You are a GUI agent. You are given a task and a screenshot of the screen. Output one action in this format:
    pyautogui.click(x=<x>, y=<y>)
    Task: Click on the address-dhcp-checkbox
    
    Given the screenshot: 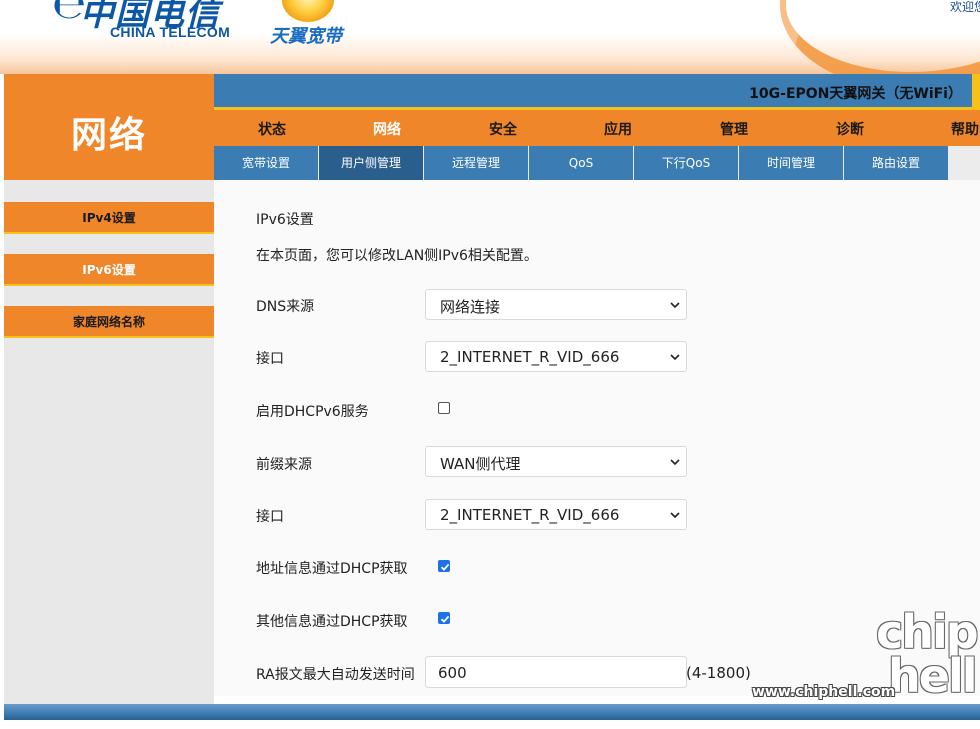 What is the action you would take?
    pyautogui.click(x=444, y=566)
    